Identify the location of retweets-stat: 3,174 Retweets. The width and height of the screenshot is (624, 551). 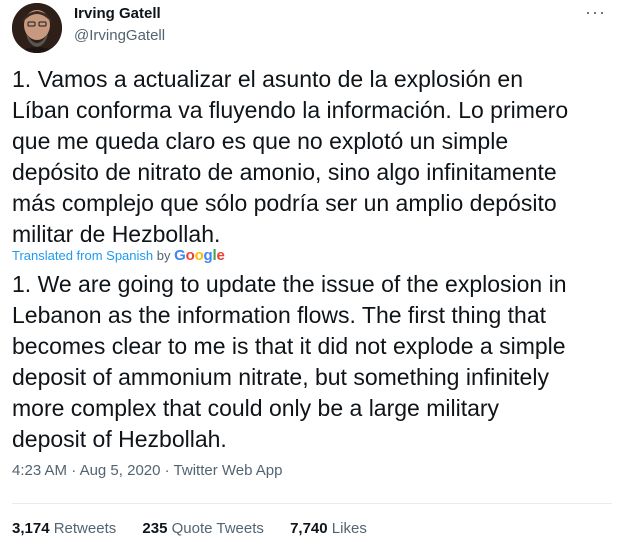
(64, 528).